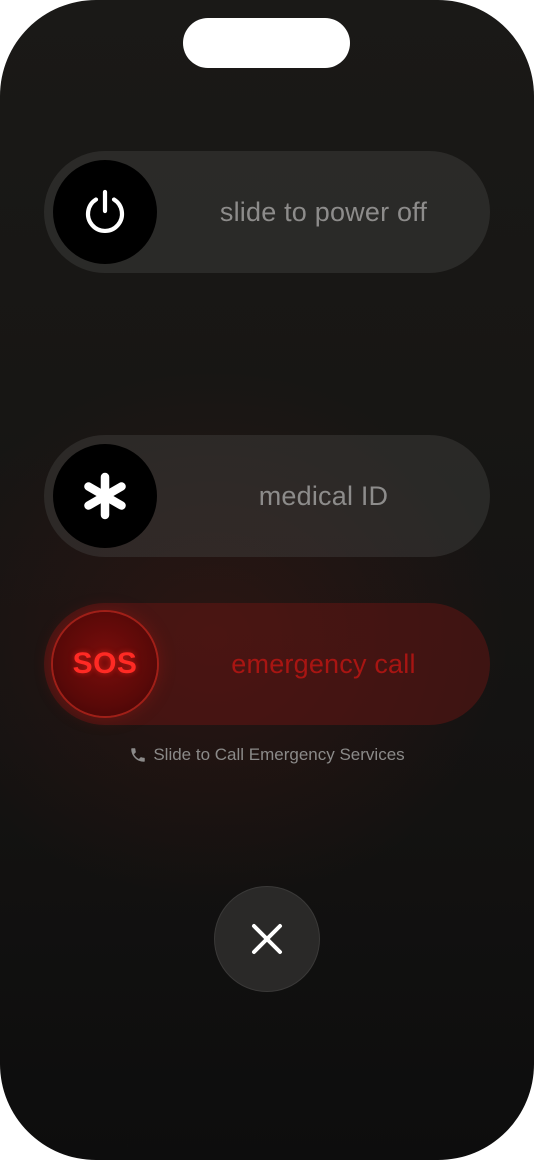 Image resolution: width=534 pixels, height=1160 pixels. I want to click on medical-id-label: medical ID, so click(323, 495).